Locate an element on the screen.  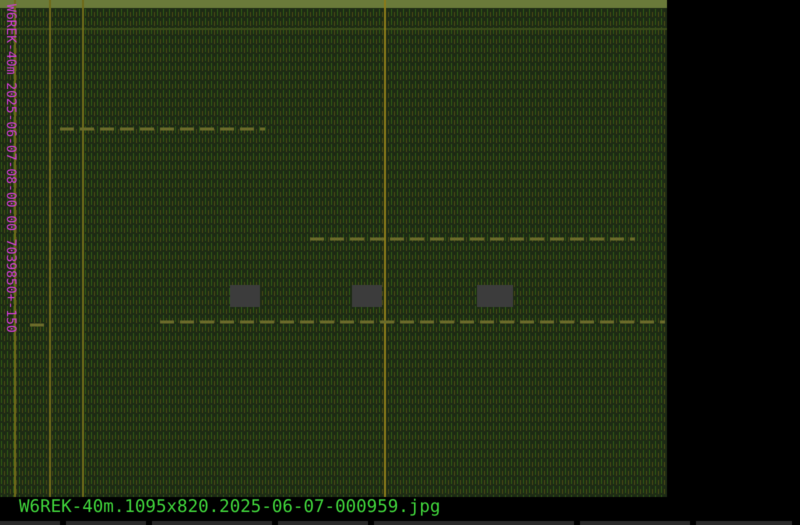
file-name-caption: W6REK-40m.1095x820.2025-06-07-000959.jpg is located at coordinates (230, 507).